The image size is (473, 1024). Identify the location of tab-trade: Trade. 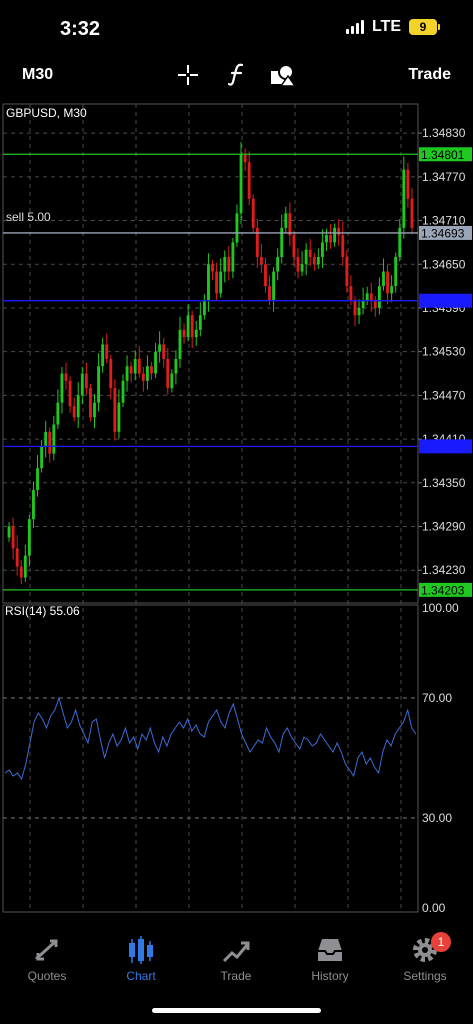
(236, 959).